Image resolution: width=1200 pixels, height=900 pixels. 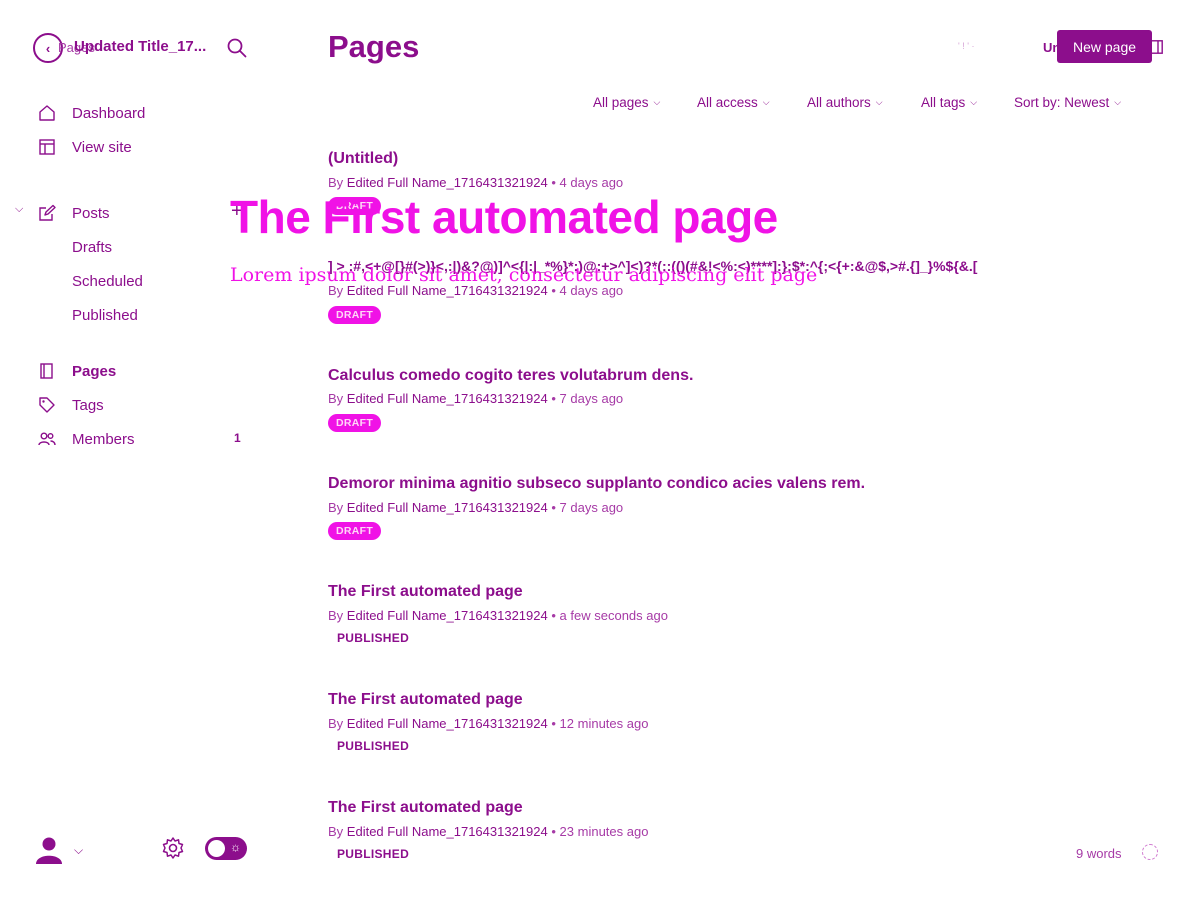 I want to click on sidebar-item-label: Tags, so click(x=88, y=405).